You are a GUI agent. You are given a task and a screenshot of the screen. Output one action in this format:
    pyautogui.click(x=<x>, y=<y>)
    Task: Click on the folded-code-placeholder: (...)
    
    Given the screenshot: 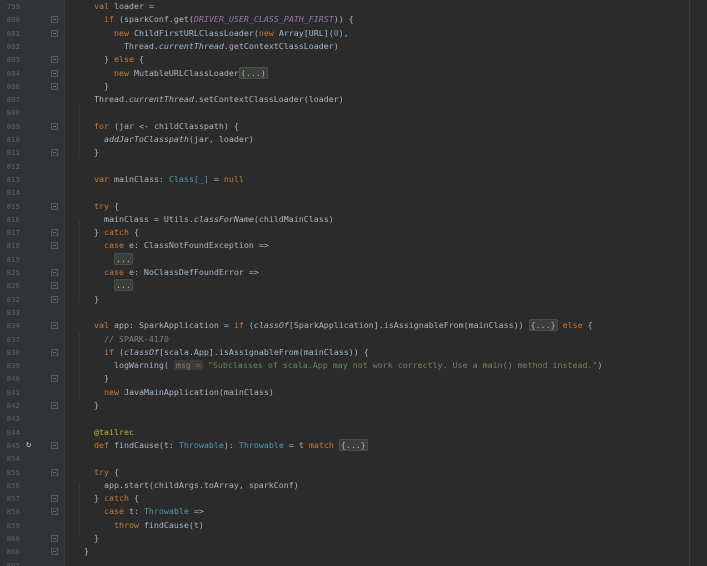 What is the action you would take?
    pyautogui.click(x=253, y=73)
    